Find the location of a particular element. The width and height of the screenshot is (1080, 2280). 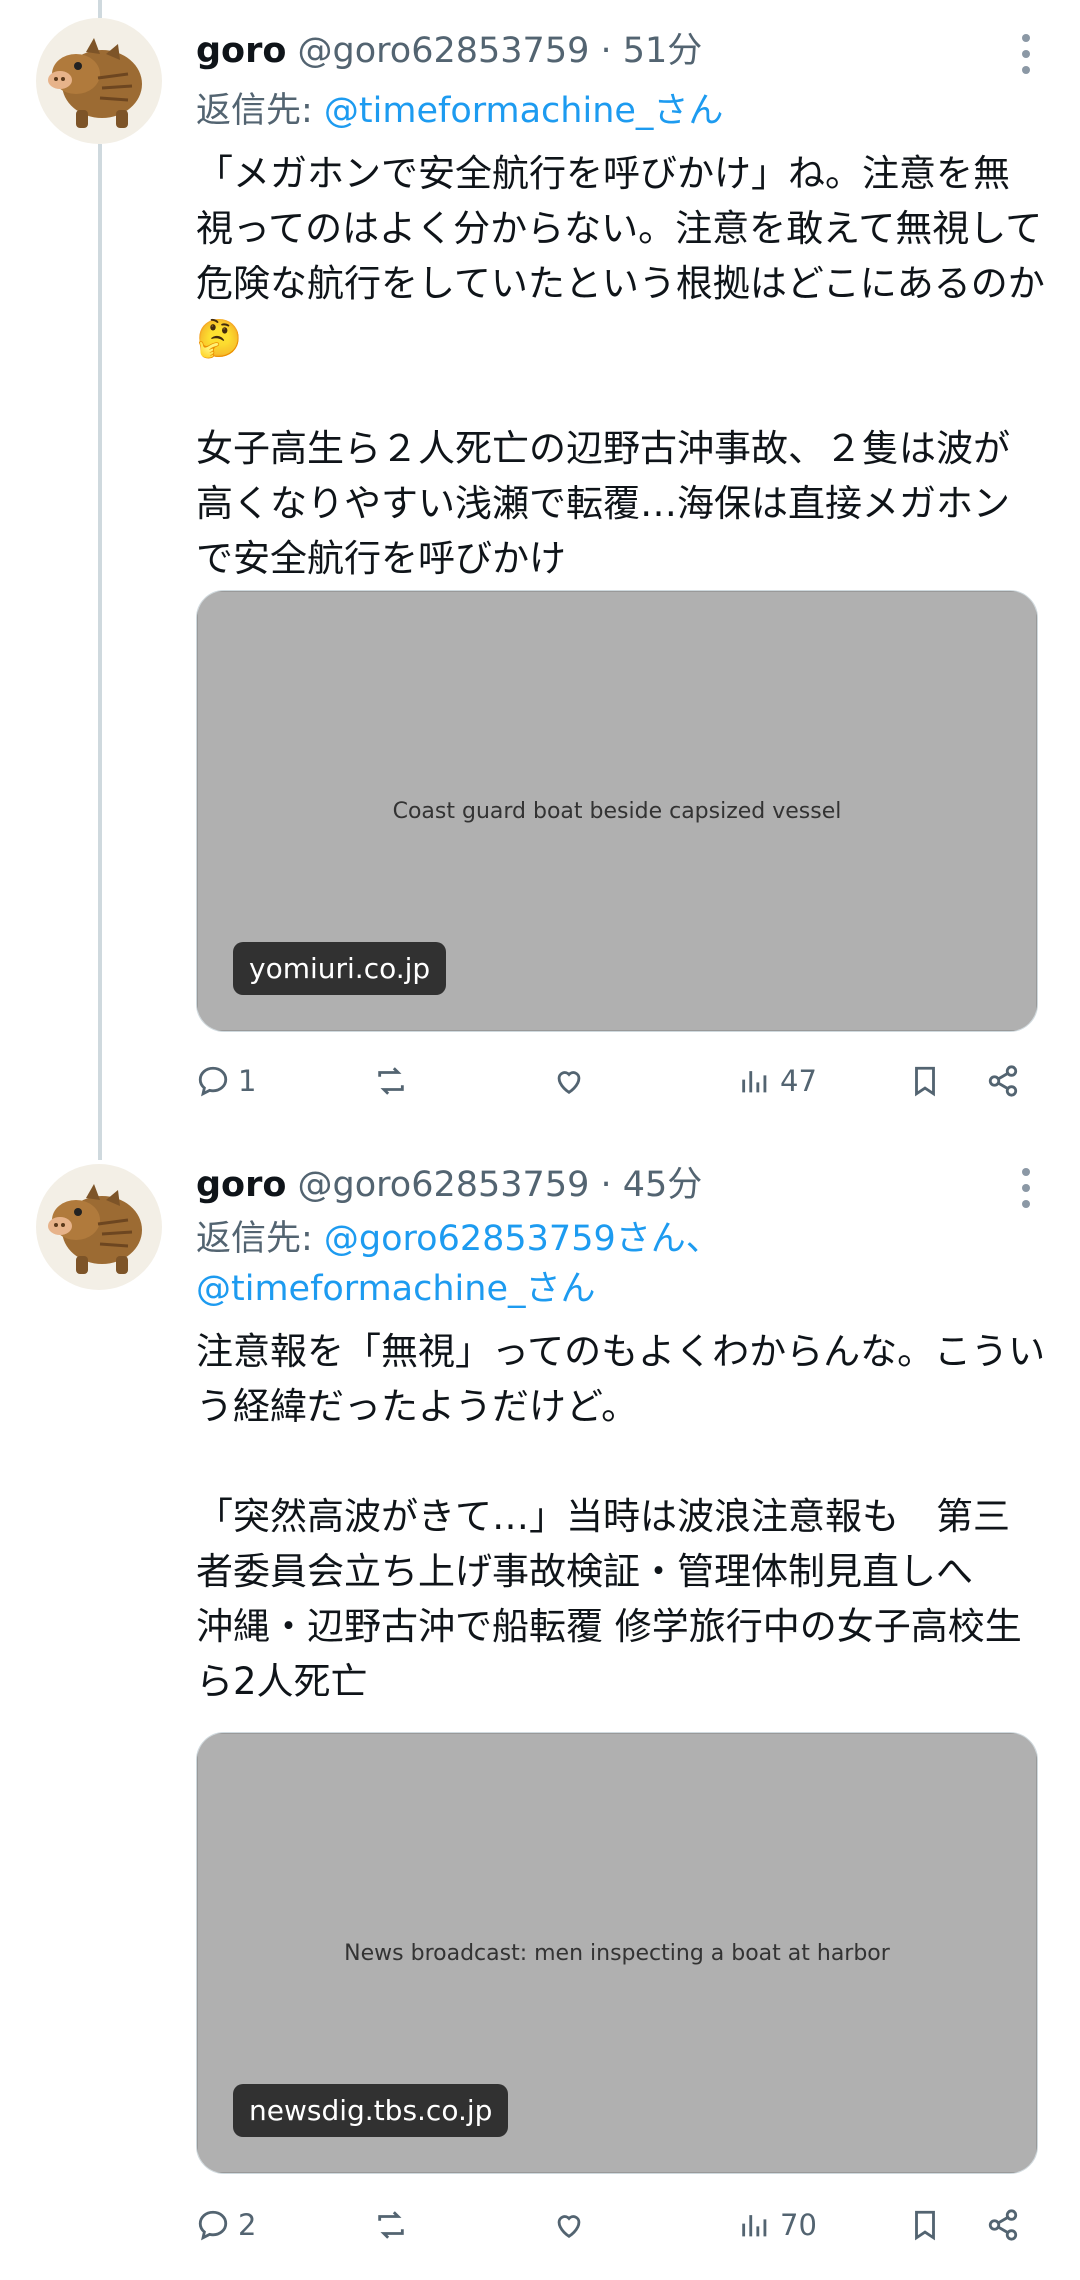

reply-button: 2 is located at coordinates (226, 2225).